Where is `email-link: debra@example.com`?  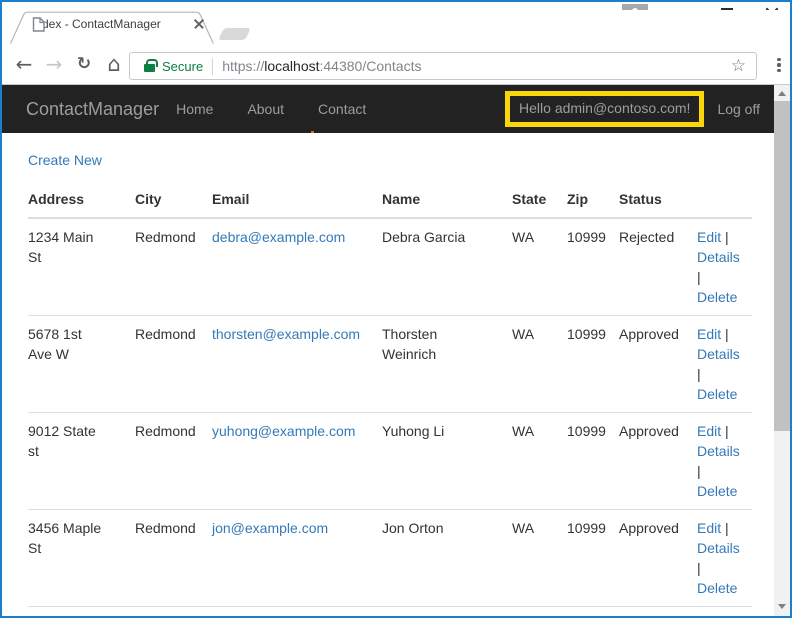 email-link: debra@example.com is located at coordinates (278, 237).